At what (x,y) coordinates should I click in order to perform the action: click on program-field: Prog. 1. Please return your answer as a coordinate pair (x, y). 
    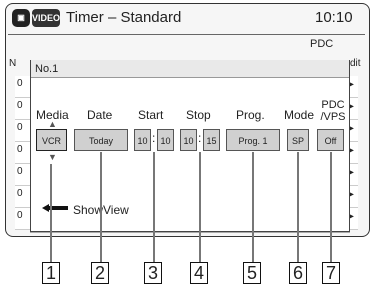
    Looking at the image, I should click on (253, 140).